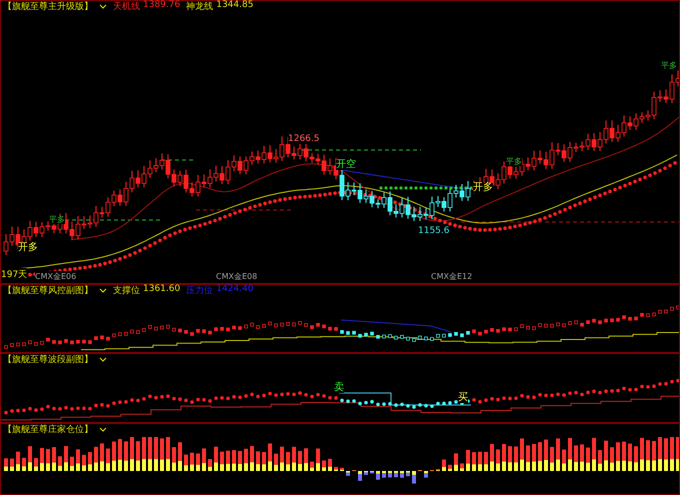 This screenshot has height=495, width=680. I want to click on indicator-value: 1389.76, so click(161, 6).